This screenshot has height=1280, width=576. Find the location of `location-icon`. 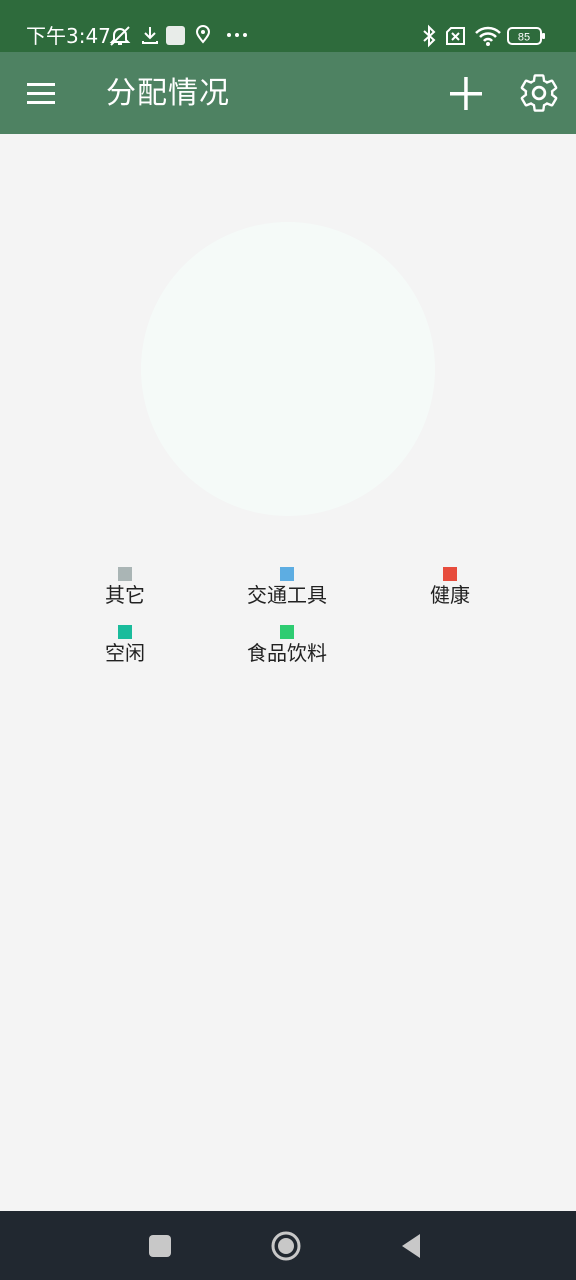

location-icon is located at coordinates (203, 34).